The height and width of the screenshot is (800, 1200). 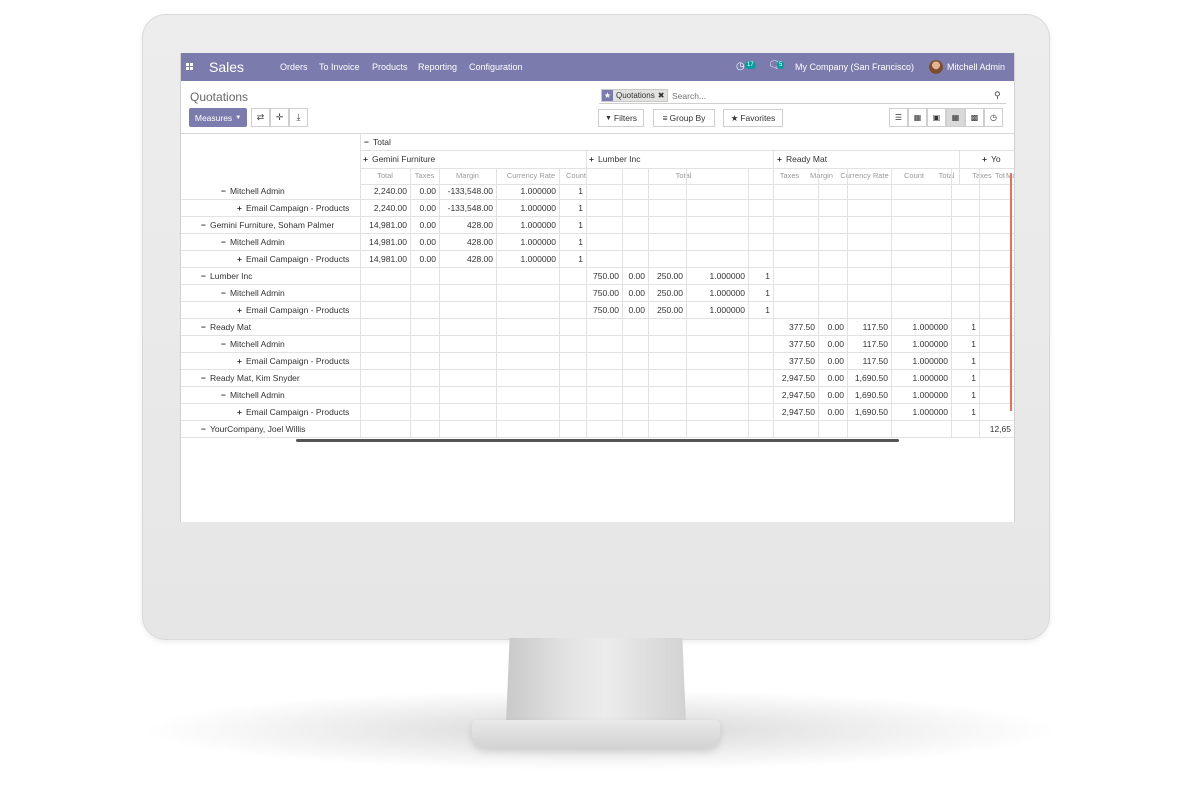 I want to click on favorites-button: ★ Favorites, so click(x=753, y=118).